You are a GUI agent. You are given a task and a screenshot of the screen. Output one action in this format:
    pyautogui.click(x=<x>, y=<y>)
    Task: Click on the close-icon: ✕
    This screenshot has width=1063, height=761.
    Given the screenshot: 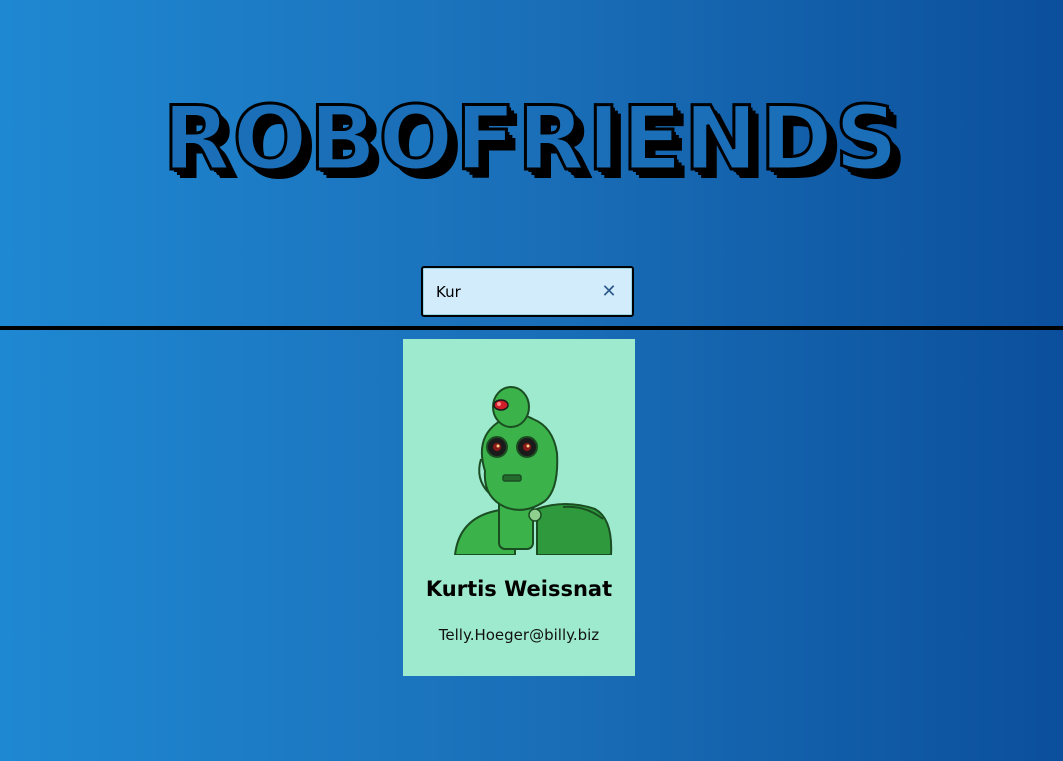 What is the action you would take?
    pyautogui.click(x=609, y=292)
    